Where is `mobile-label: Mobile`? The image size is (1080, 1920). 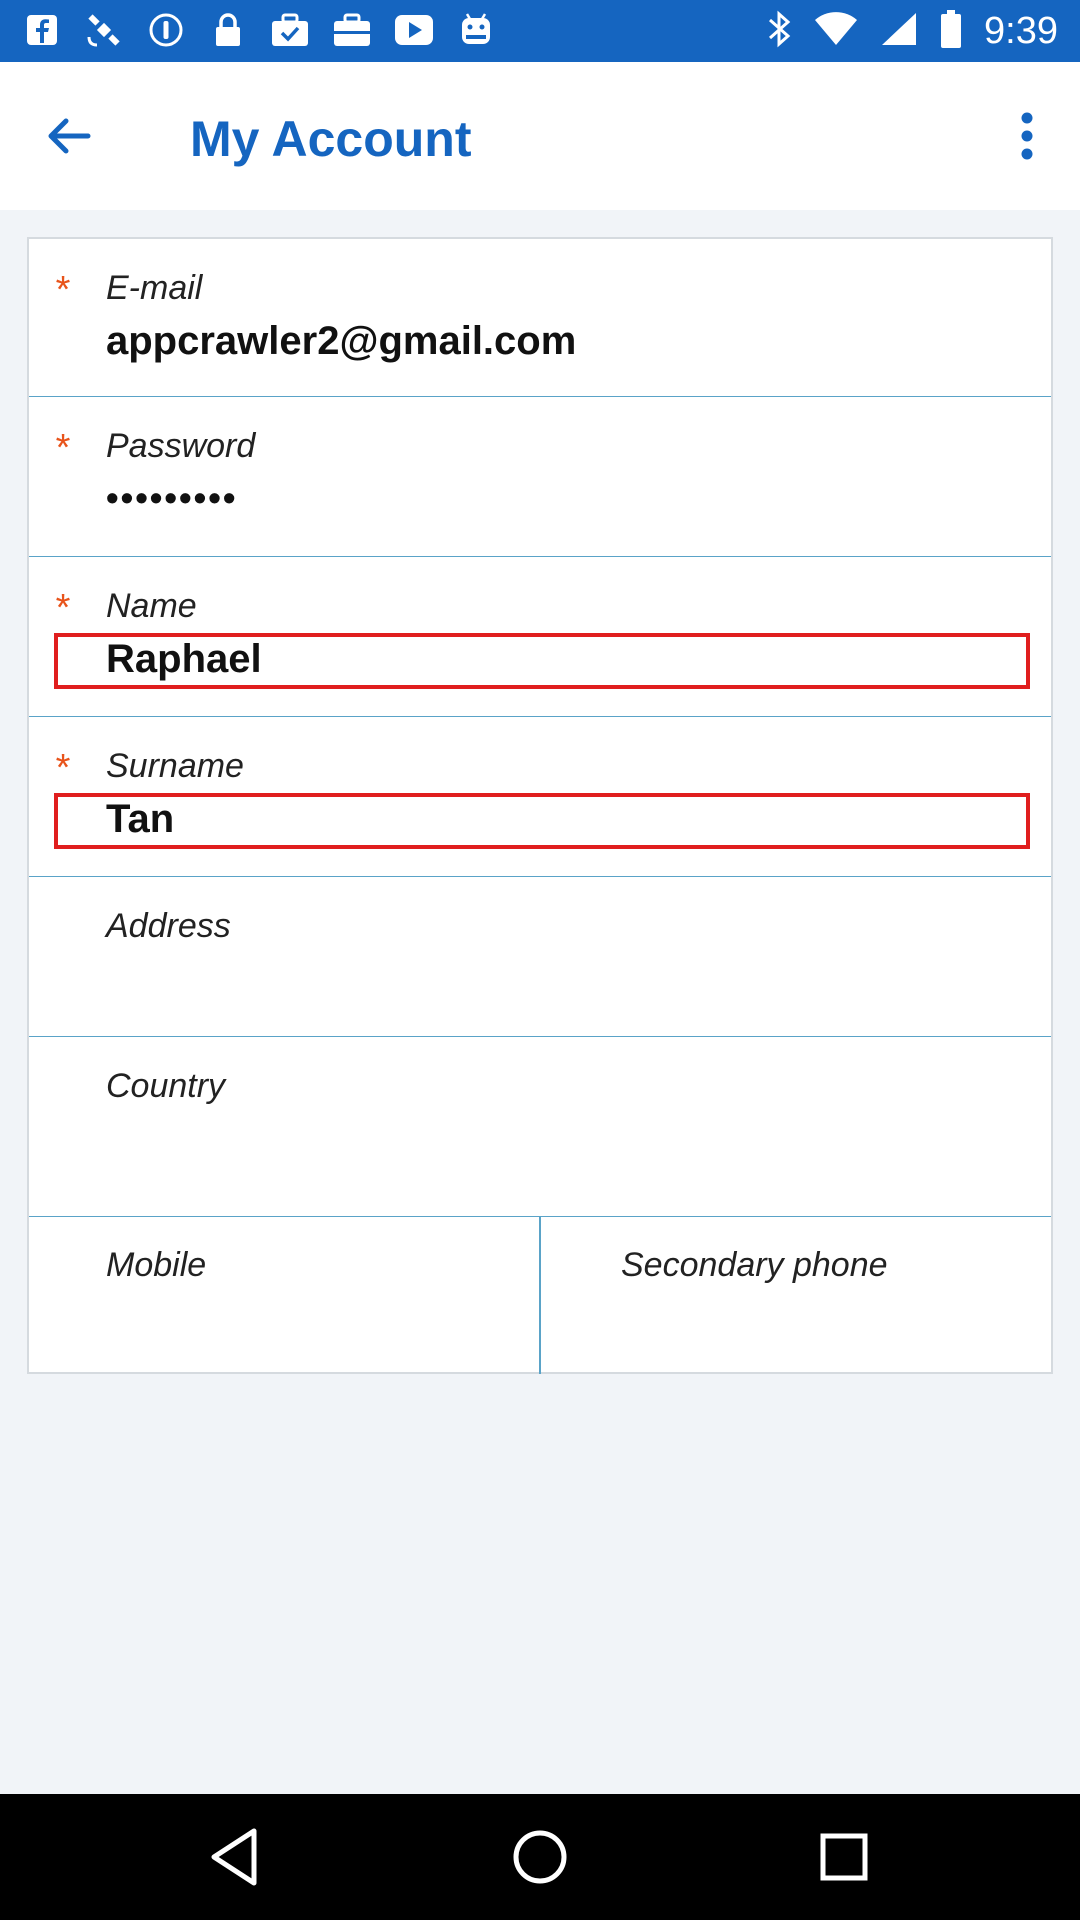
mobile-label: Mobile is located at coordinates (156, 1265).